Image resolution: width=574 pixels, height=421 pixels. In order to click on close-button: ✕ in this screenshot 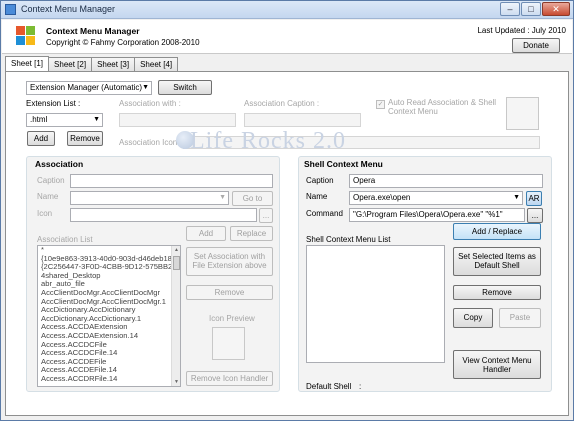, I will do `click(556, 9)`.